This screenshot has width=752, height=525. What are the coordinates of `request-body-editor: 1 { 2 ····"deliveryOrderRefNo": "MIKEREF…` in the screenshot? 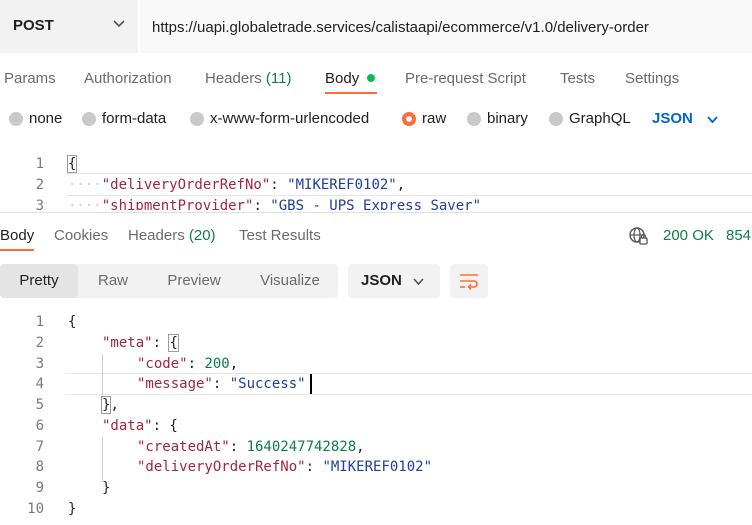 It's located at (376, 180).